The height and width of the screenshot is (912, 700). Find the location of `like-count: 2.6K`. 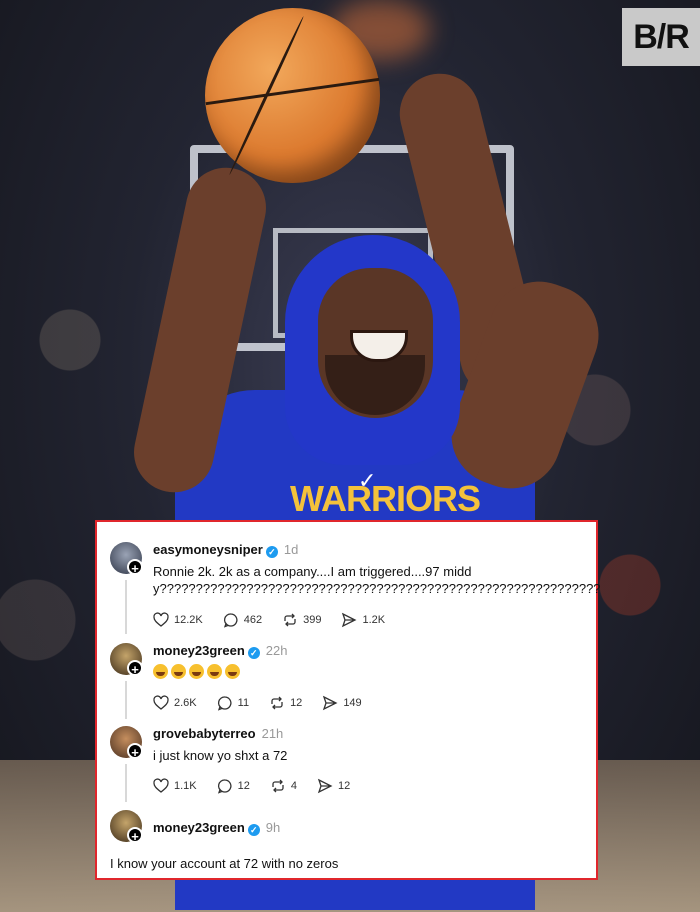

like-count: 2.6K is located at coordinates (185, 703).